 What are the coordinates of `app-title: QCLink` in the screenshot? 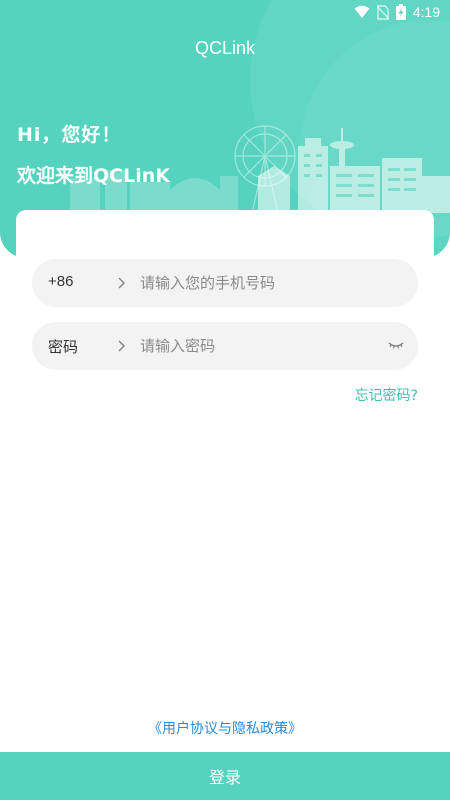 It's located at (225, 48).